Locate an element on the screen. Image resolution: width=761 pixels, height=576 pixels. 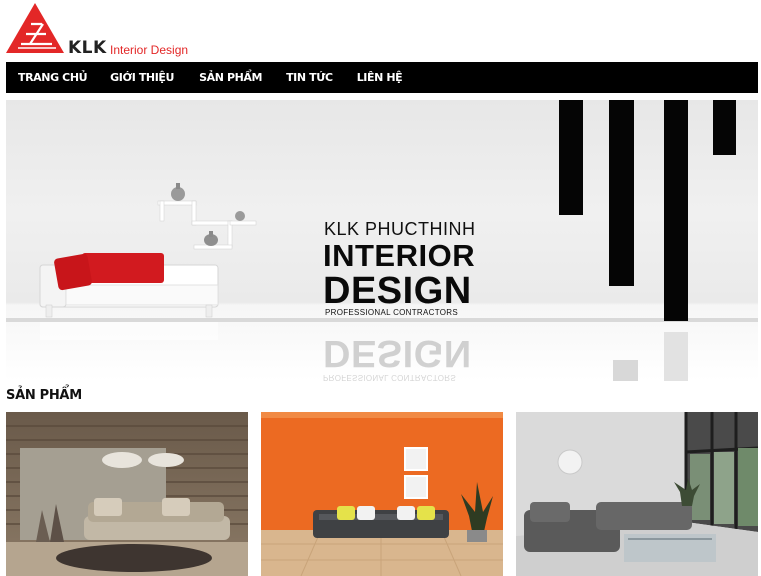
banner-company: KLK PHUCTHINH is located at coordinates (400, 229).